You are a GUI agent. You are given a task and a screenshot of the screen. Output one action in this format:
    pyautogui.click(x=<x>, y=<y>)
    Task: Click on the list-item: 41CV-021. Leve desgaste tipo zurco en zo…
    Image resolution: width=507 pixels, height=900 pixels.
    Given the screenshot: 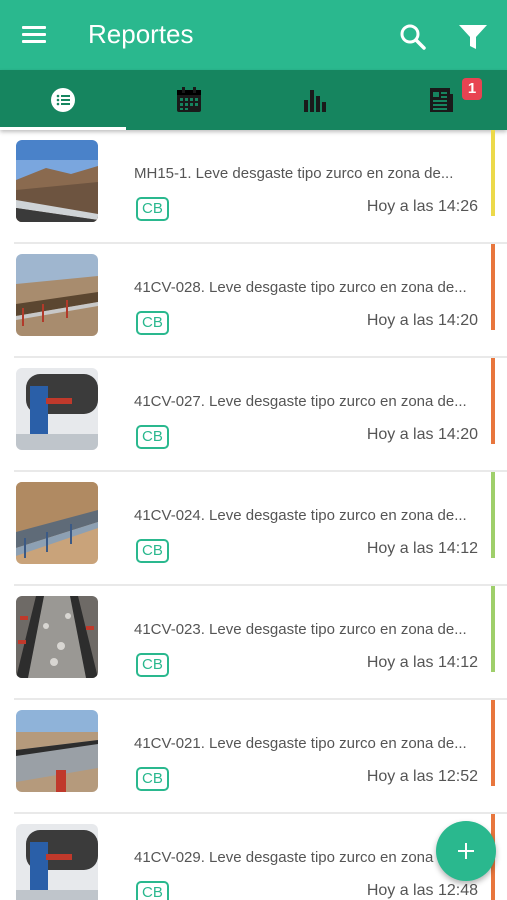 What is the action you would take?
    pyautogui.click(x=253, y=757)
    